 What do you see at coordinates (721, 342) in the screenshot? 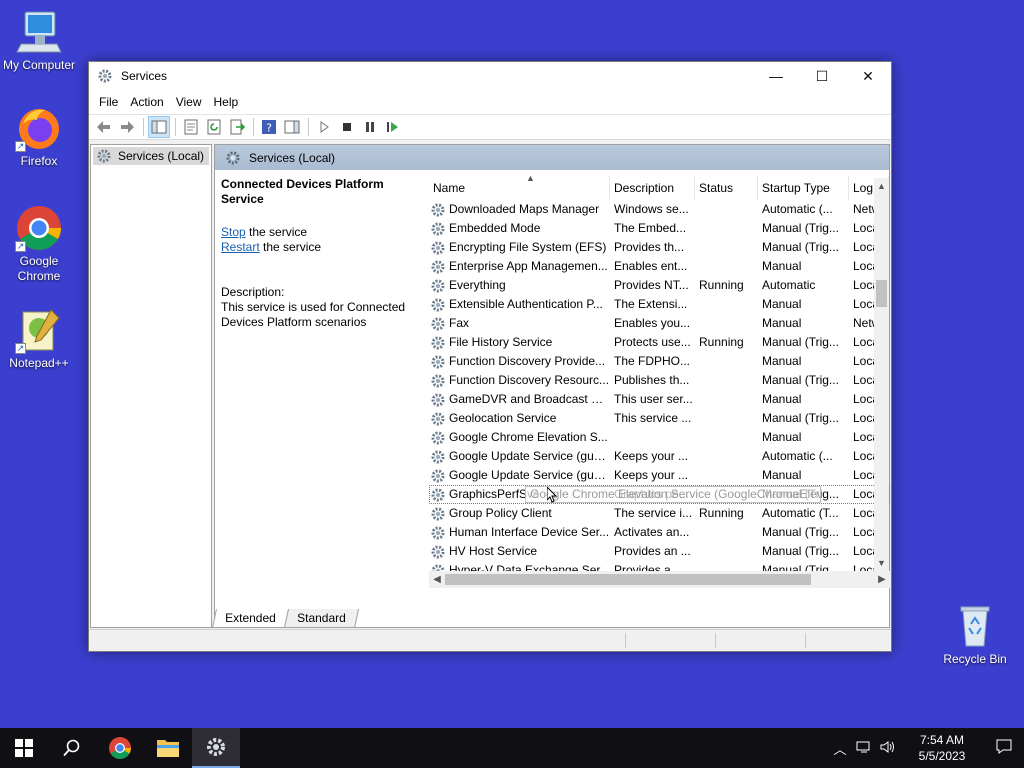
I see `cell-status: Running` at bounding box center [721, 342].